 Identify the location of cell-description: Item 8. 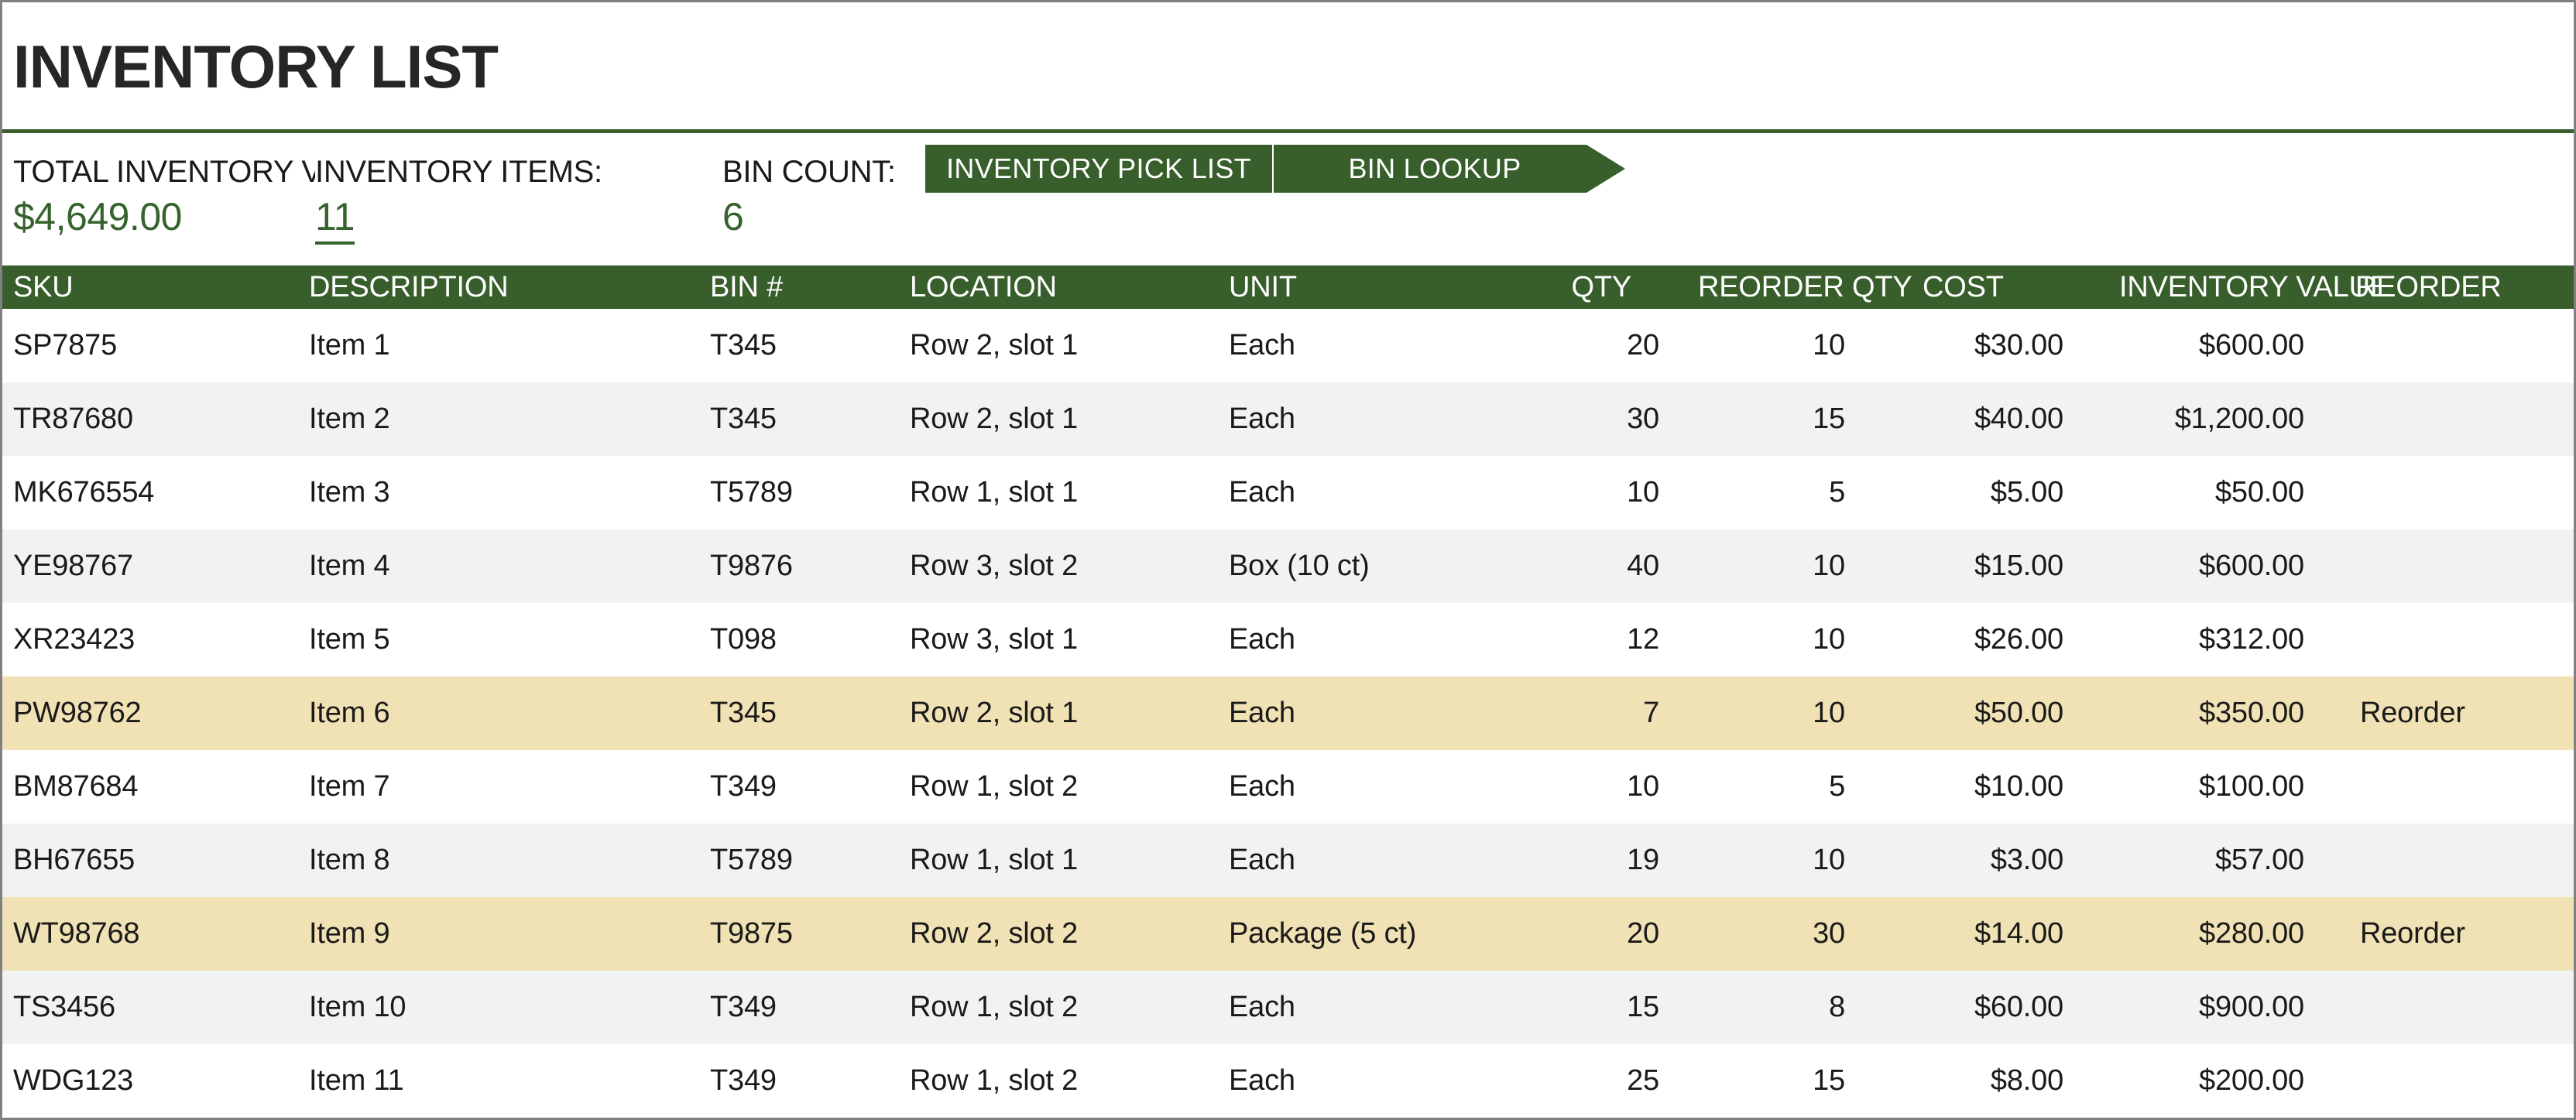
(498, 860).